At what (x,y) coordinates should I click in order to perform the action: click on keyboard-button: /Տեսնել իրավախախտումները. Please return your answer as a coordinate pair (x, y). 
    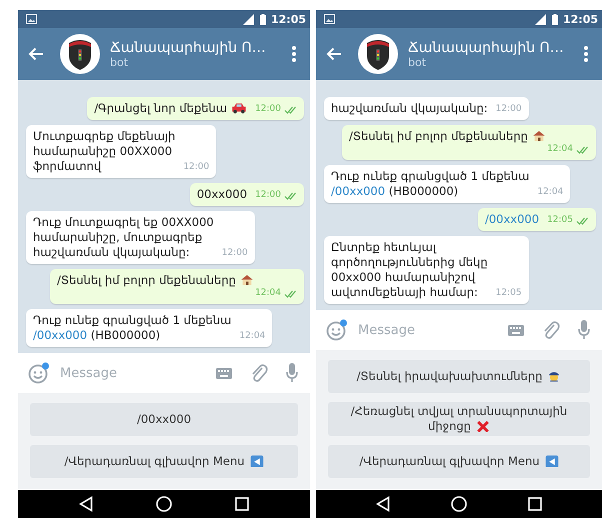
    Looking at the image, I should click on (459, 376).